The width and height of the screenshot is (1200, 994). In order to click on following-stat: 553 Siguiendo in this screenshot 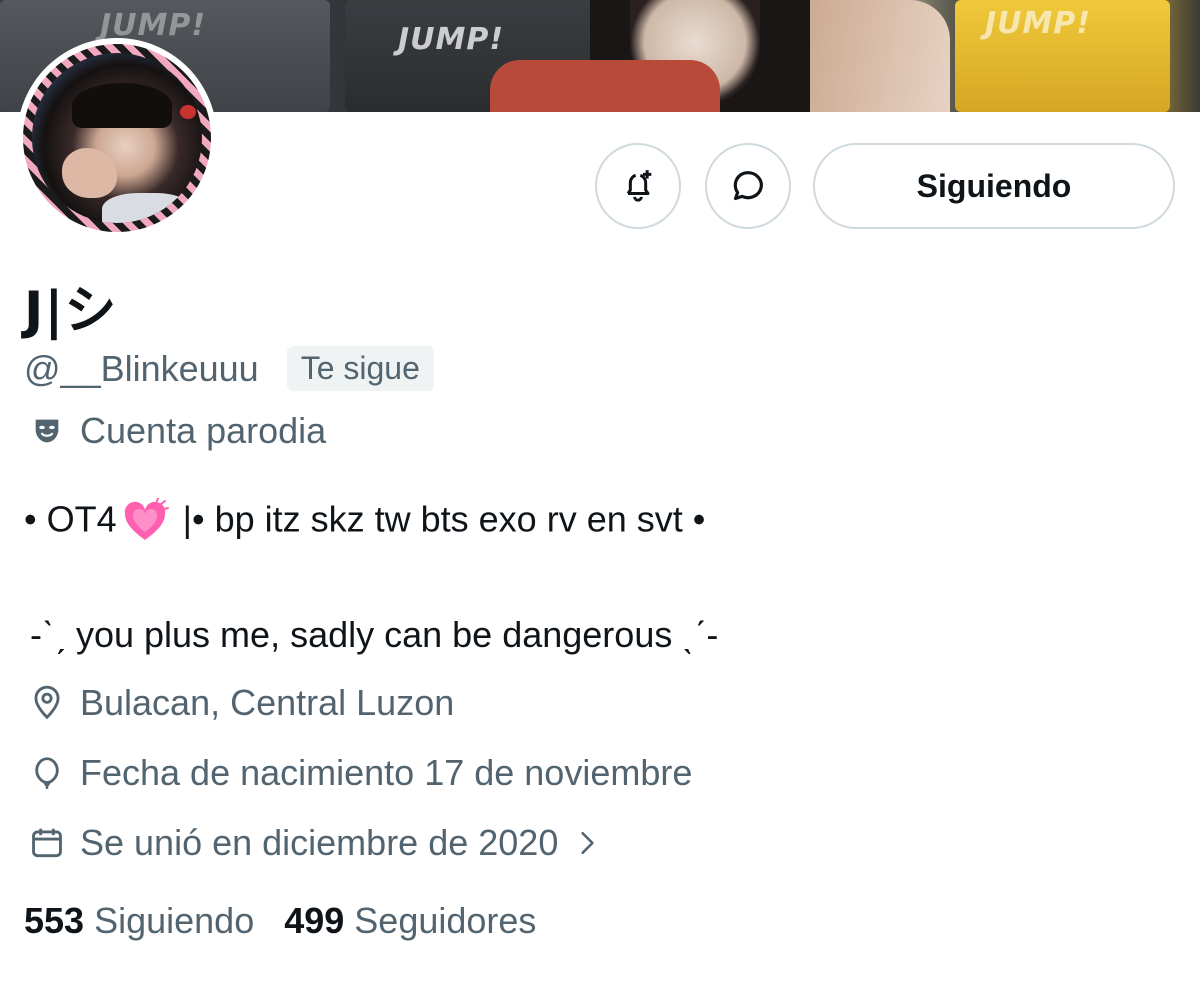, I will do `click(139, 921)`.